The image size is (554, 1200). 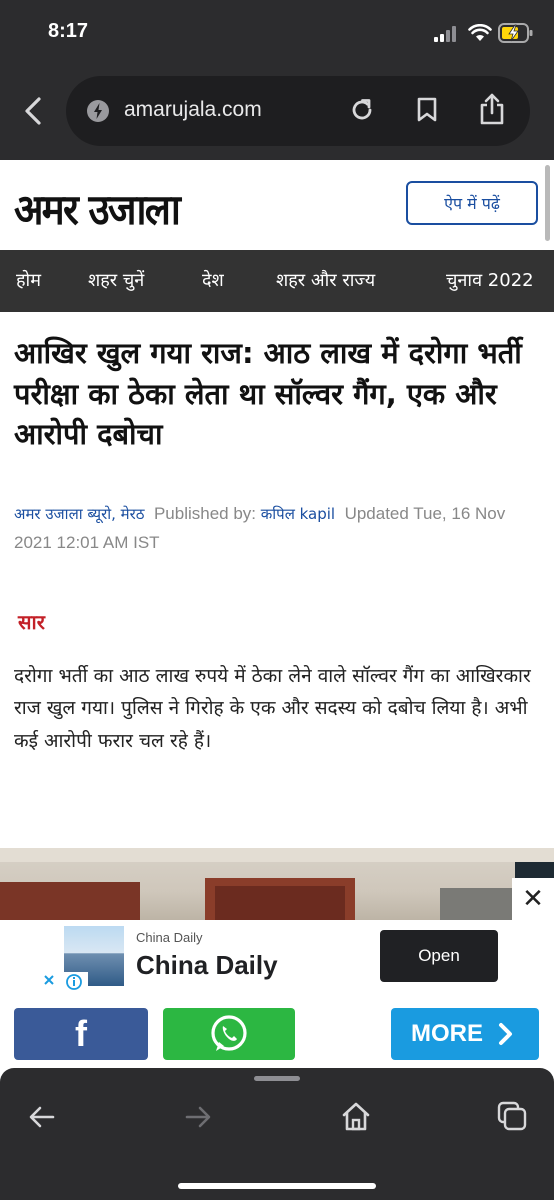 What do you see at coordinates (28, 280) in the screenshot?
I see `nav-item-home: होम` at bounding box center [28, 280].